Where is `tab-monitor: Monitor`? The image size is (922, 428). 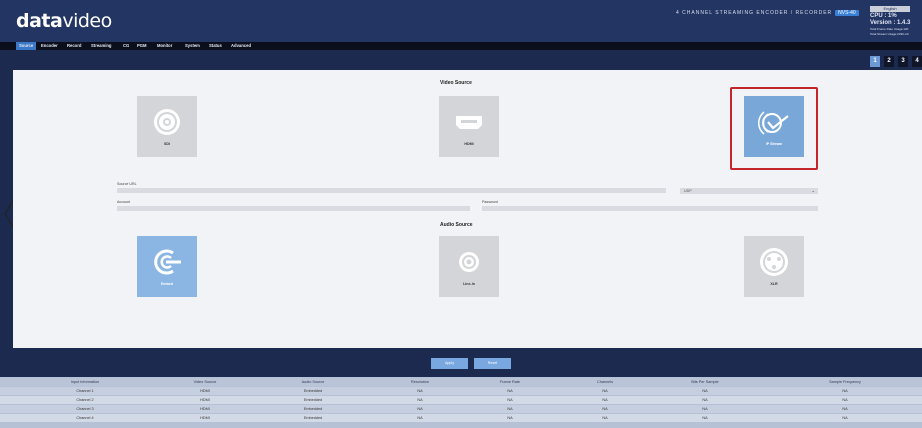 tab-monitor: Monitor is located at coordinates (164, 46).